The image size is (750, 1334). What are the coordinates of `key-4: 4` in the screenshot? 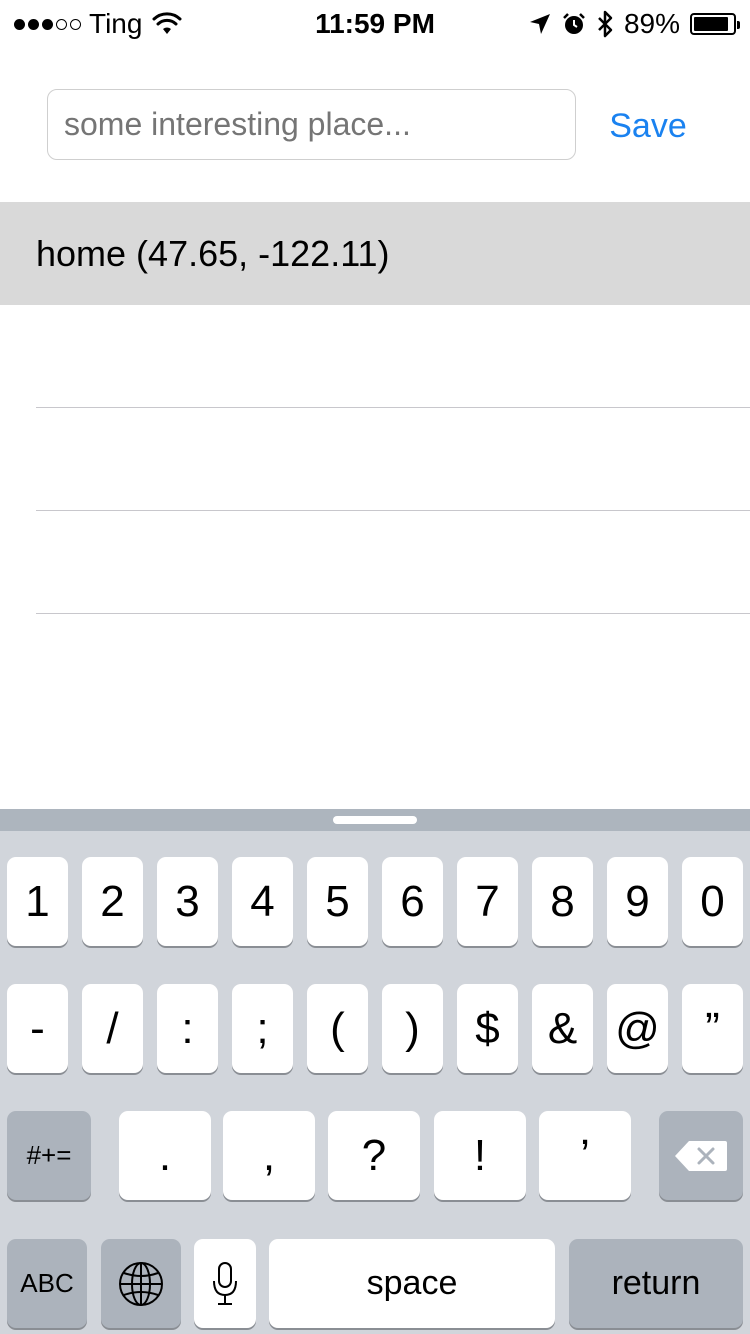 It's located at (262, 901).